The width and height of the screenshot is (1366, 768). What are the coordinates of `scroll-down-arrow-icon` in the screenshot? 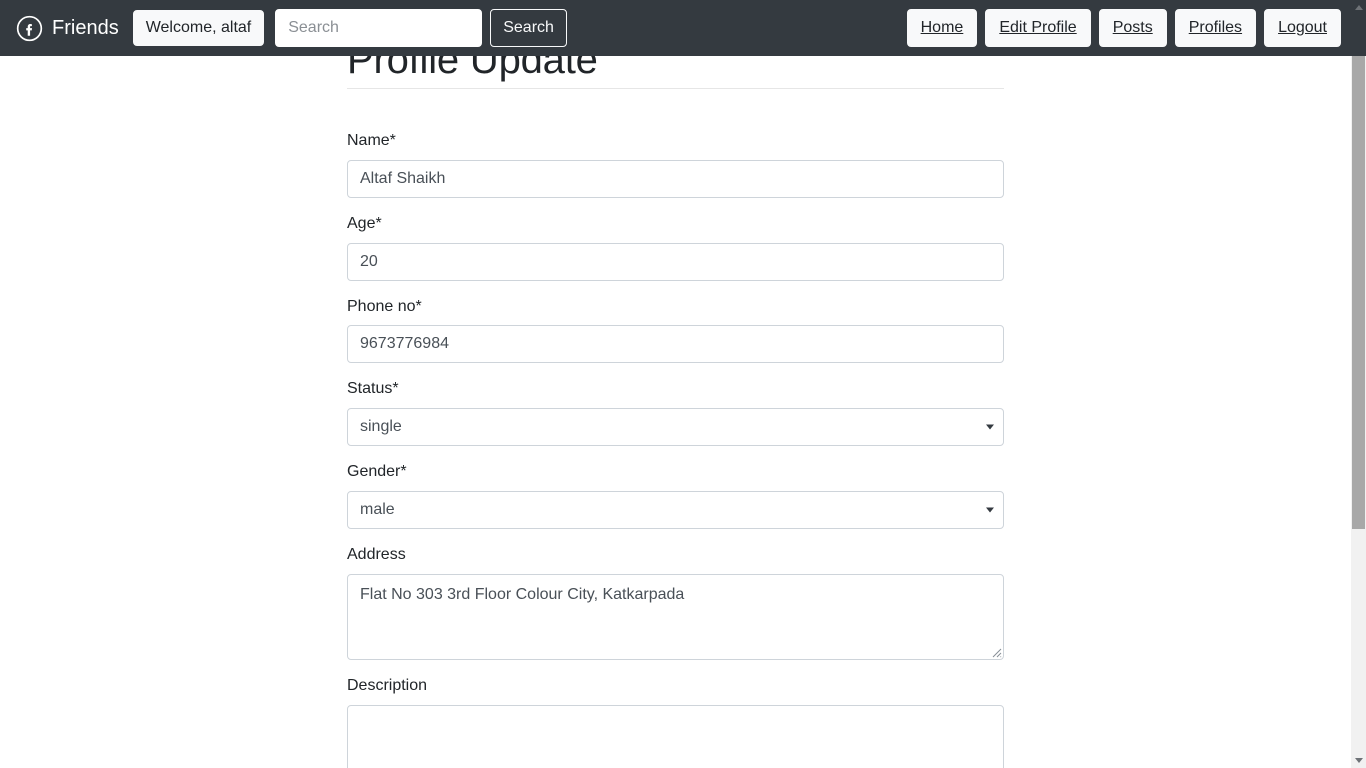 It's located at (1358, 760).